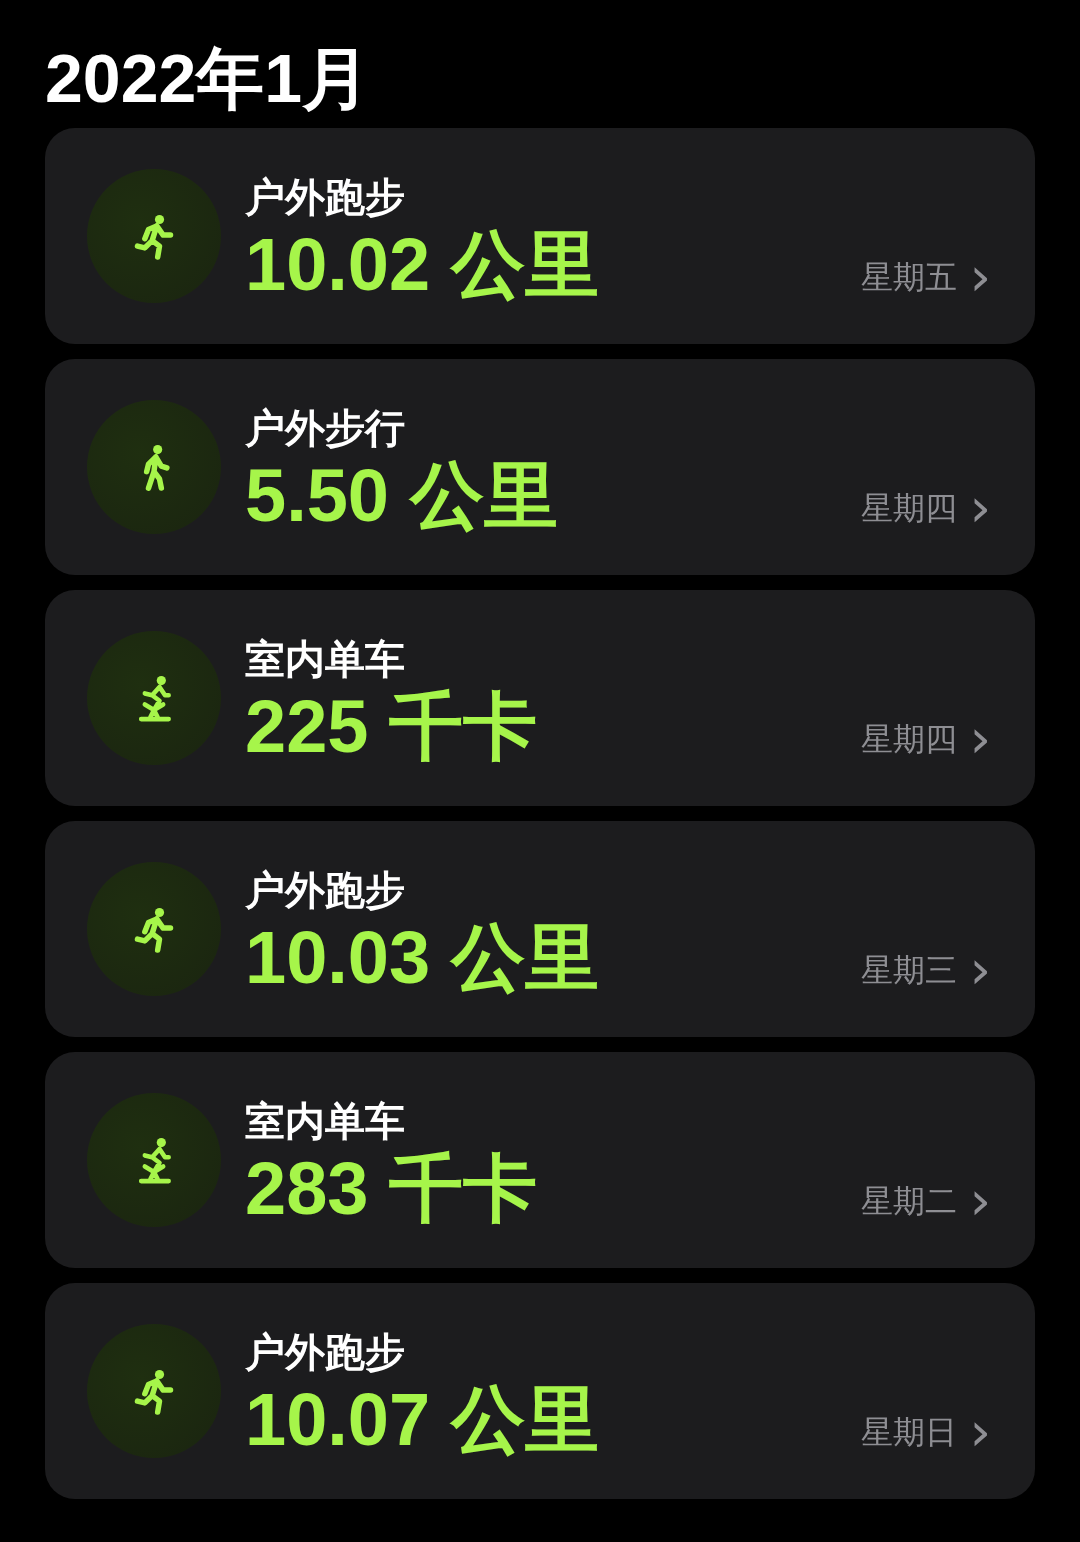 This screenshot has height=1542, width=1080. I want to click on workout-card: 室内单车 225 千卡 星期四 ›, so click(540, 698).